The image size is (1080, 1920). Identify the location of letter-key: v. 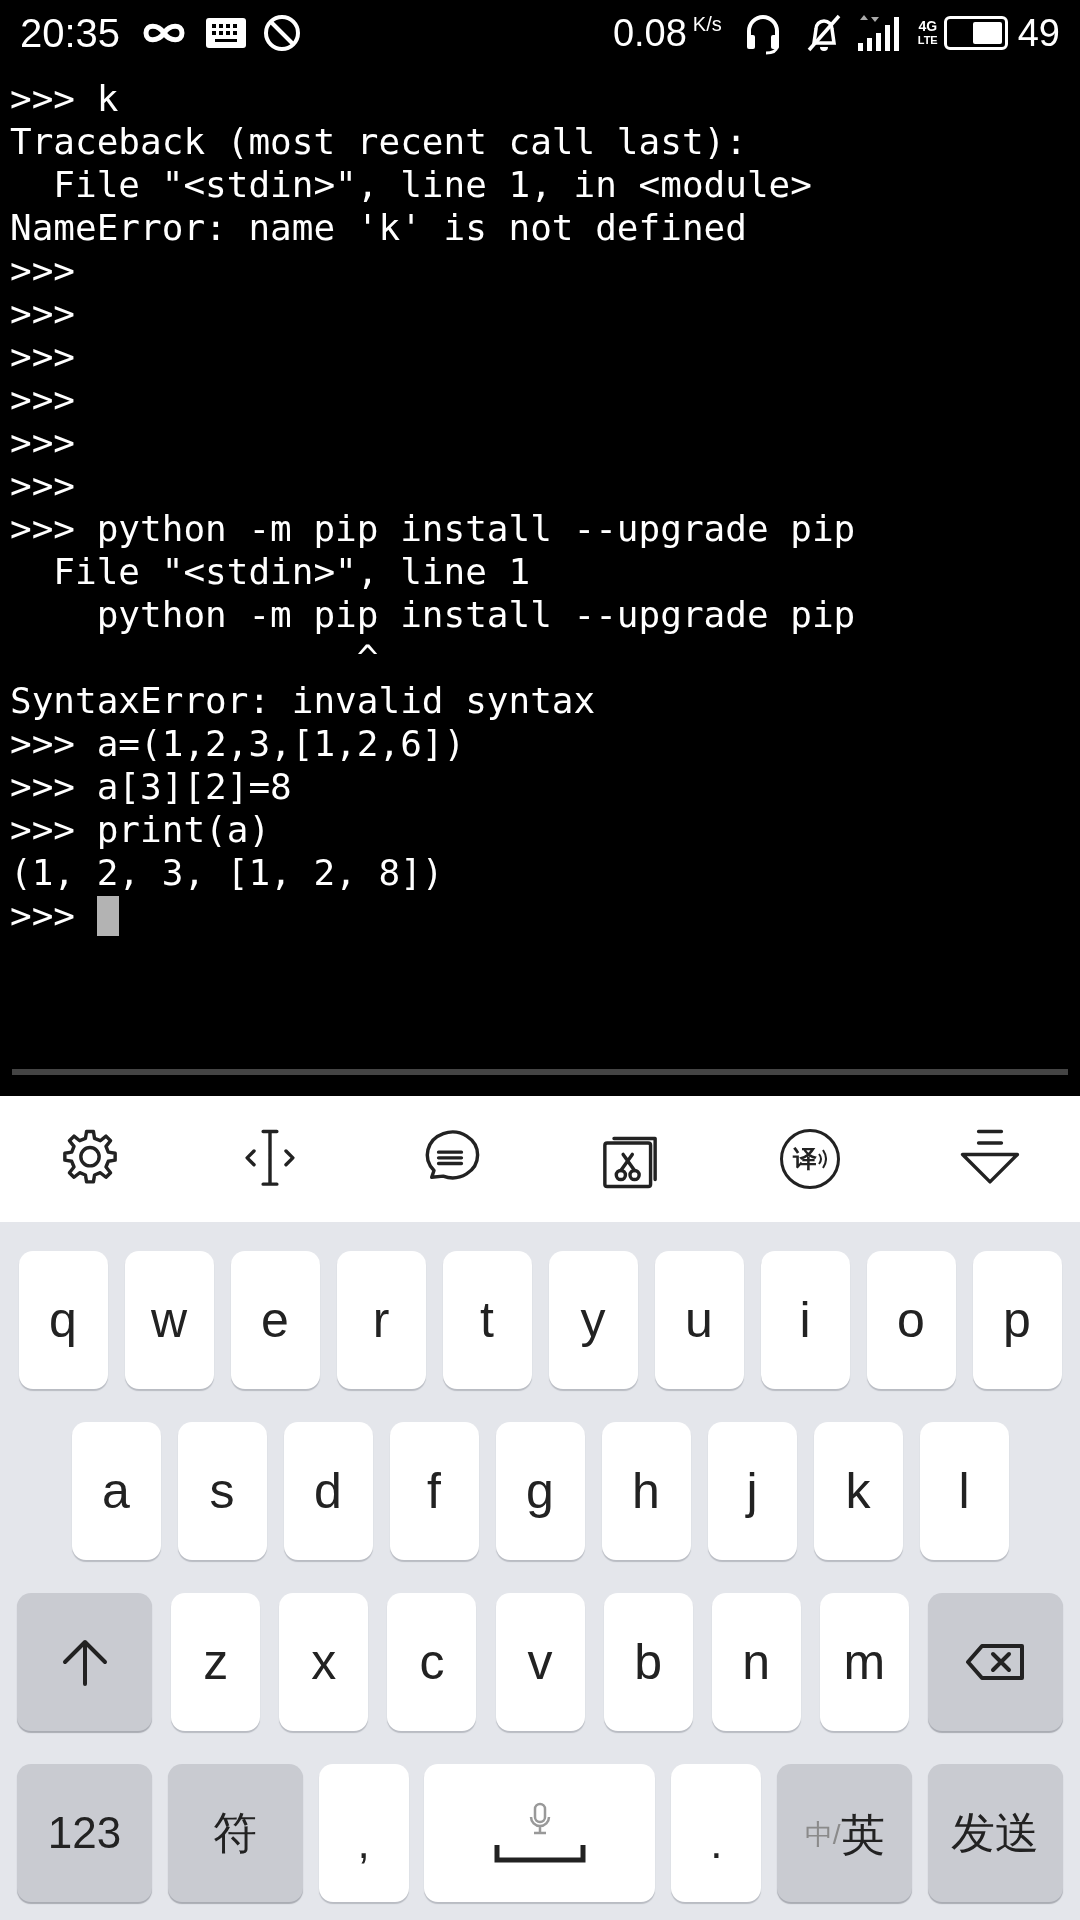
(540, 1662).